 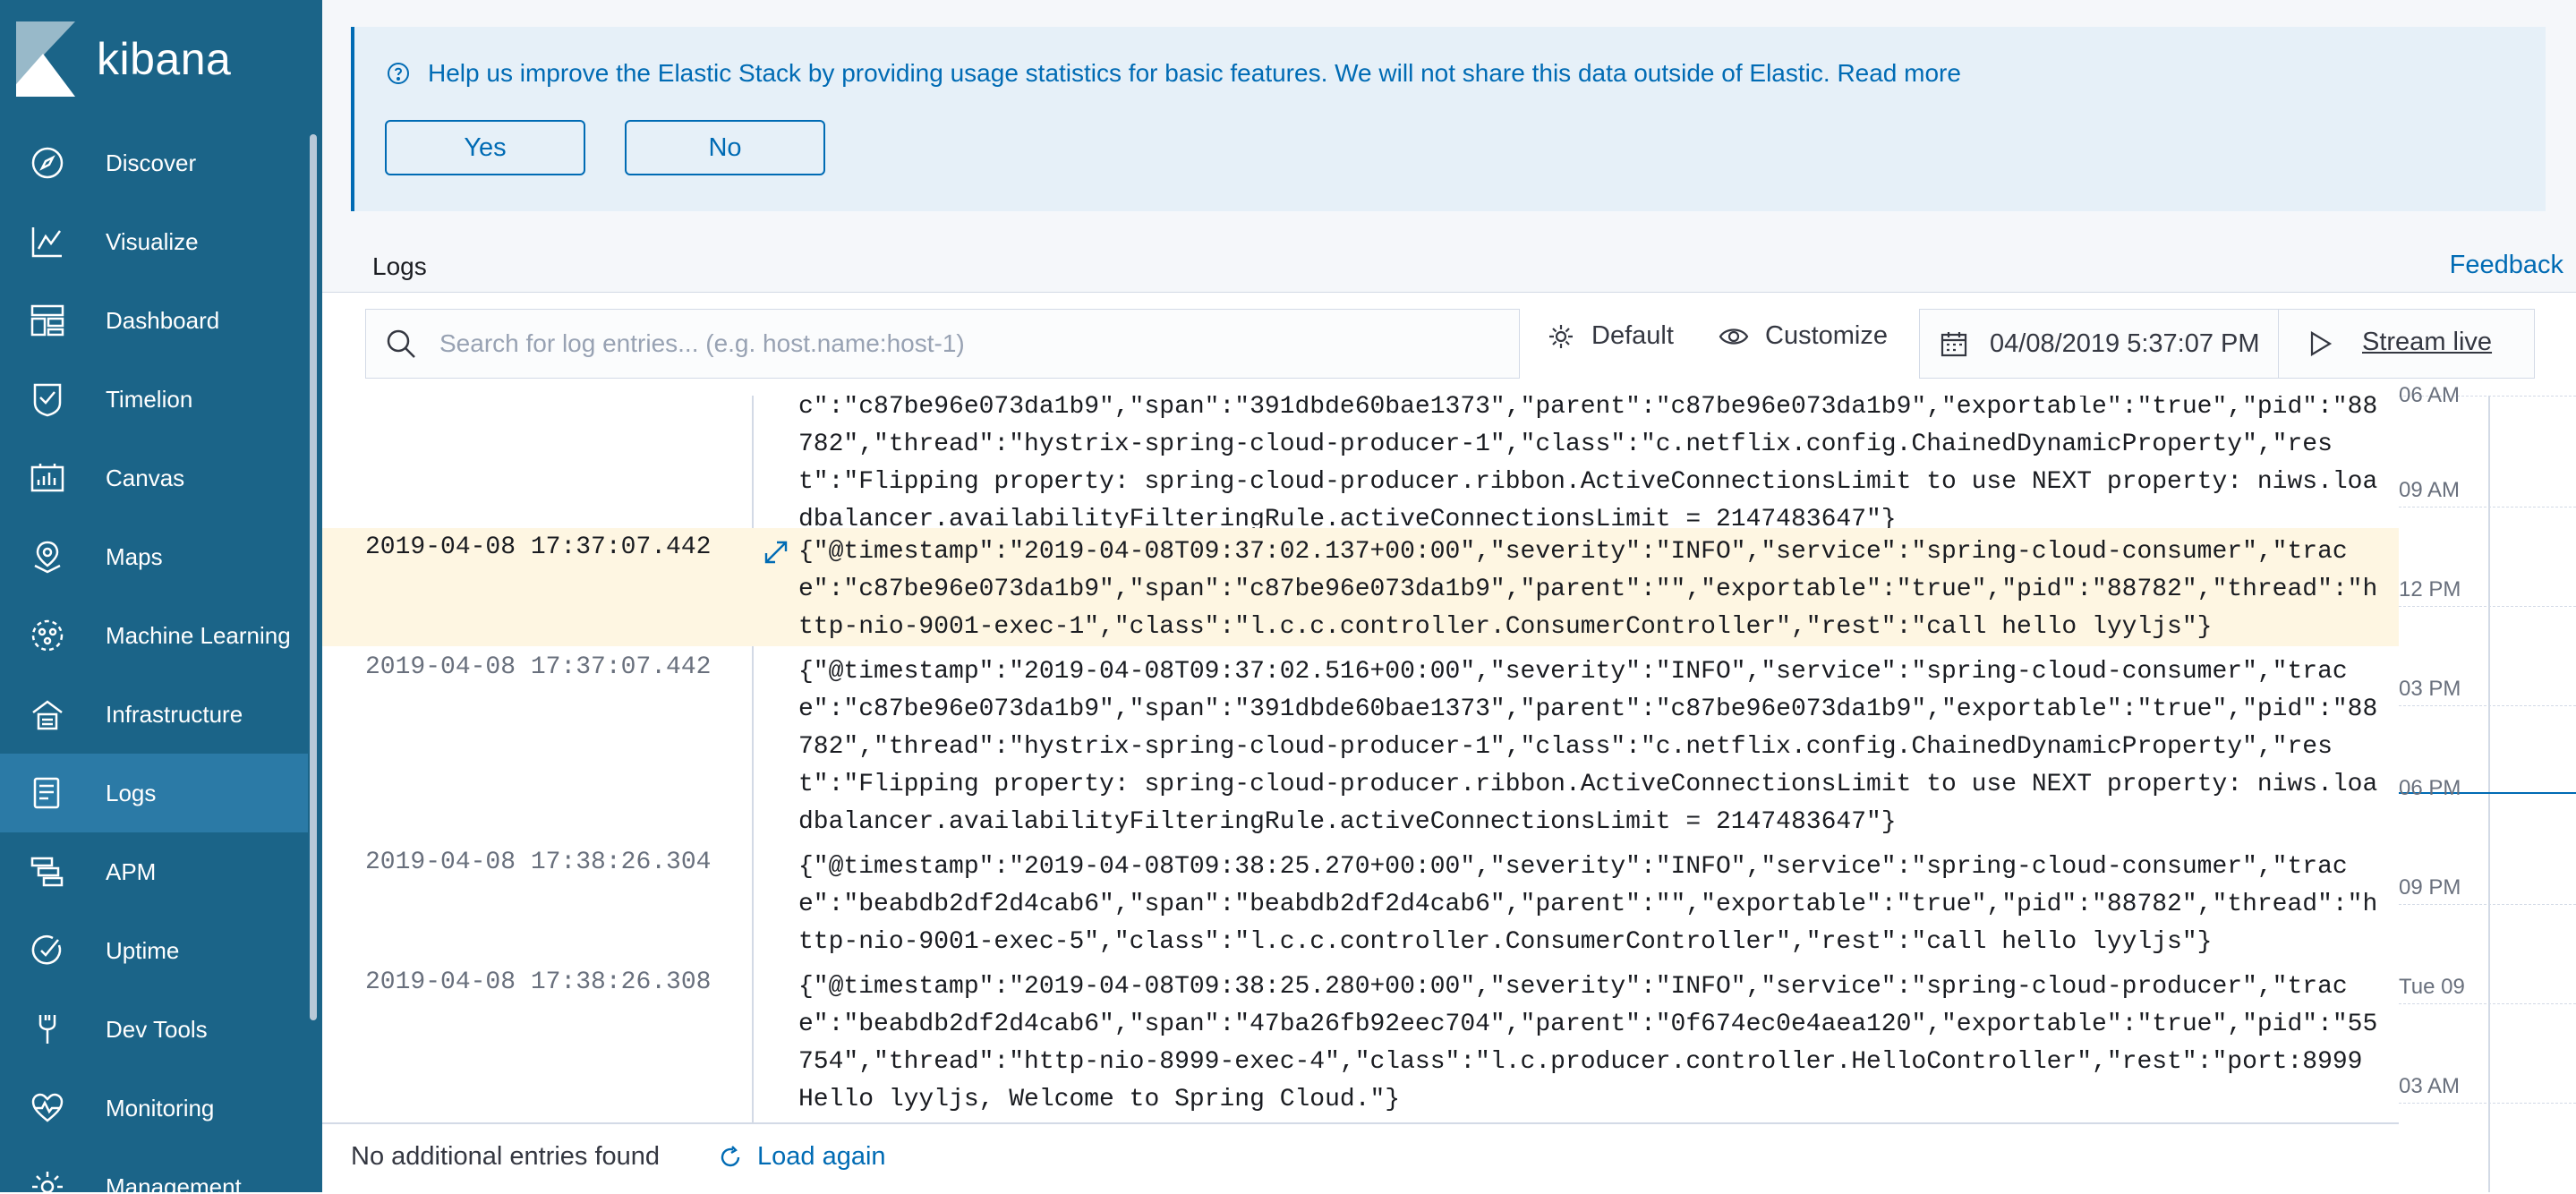 I want to click on stream-live-button: Stream live, so click(x=2427, y=342).